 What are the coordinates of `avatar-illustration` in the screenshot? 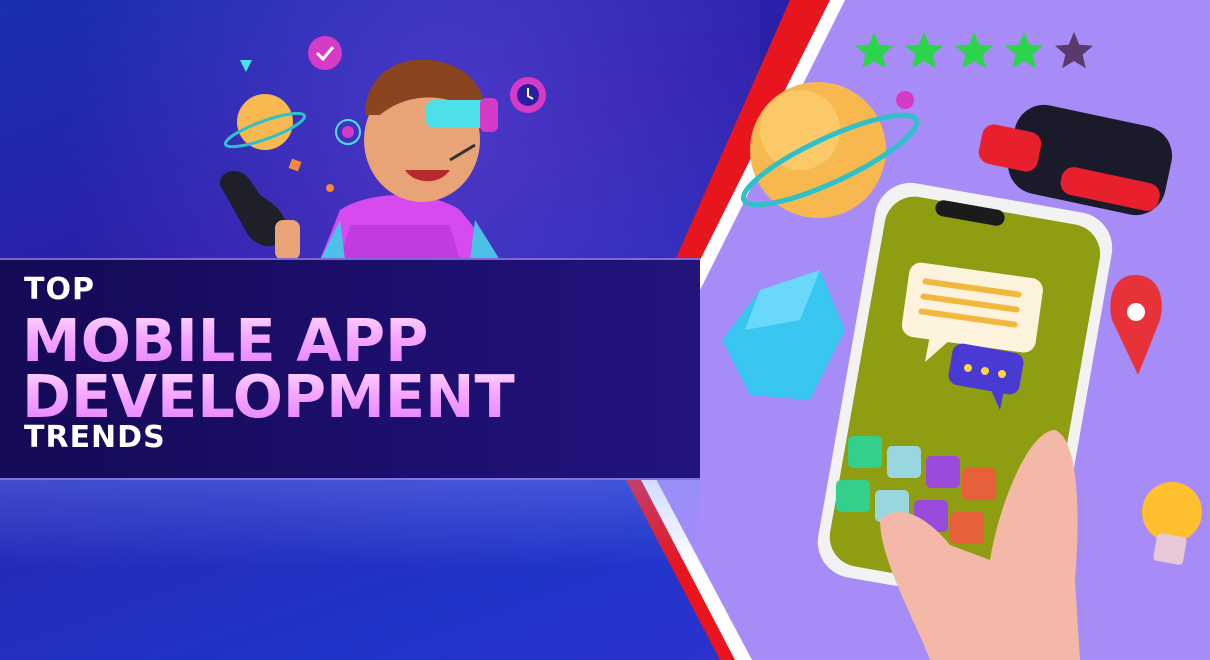 It's located at (382, 148).